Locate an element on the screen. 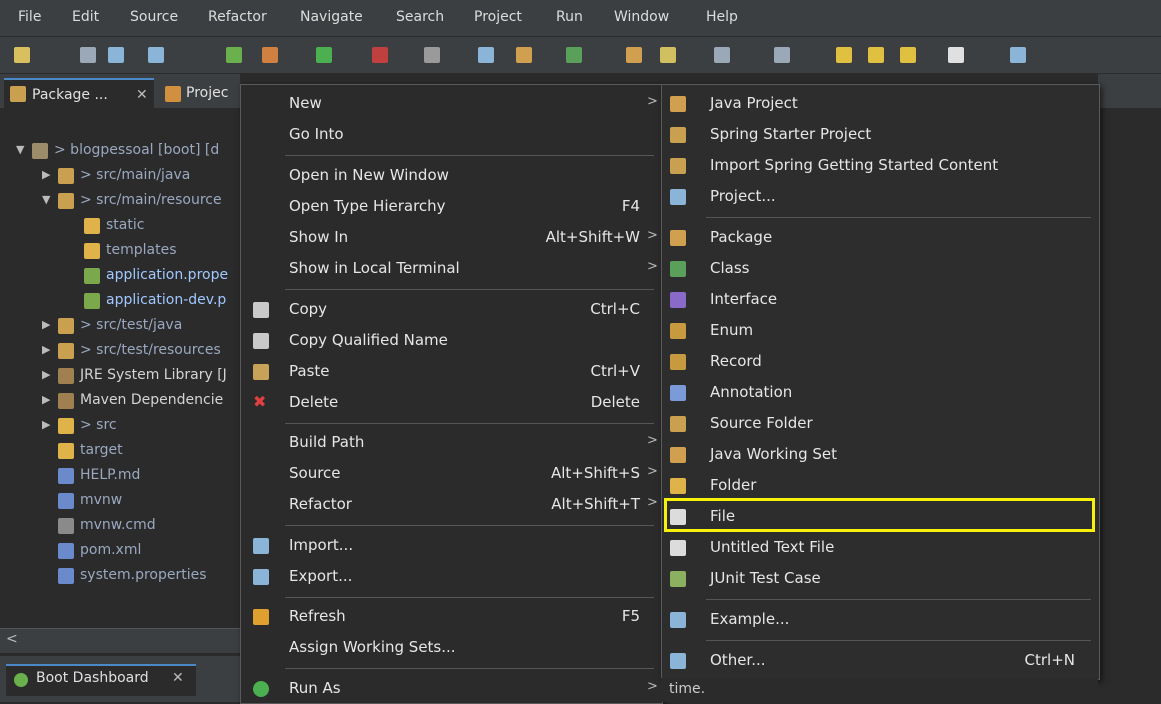 This screenshot has height=704, width=1161. menu-item-copy: Copy Ctrl+C is located at coordinates (451, 310).